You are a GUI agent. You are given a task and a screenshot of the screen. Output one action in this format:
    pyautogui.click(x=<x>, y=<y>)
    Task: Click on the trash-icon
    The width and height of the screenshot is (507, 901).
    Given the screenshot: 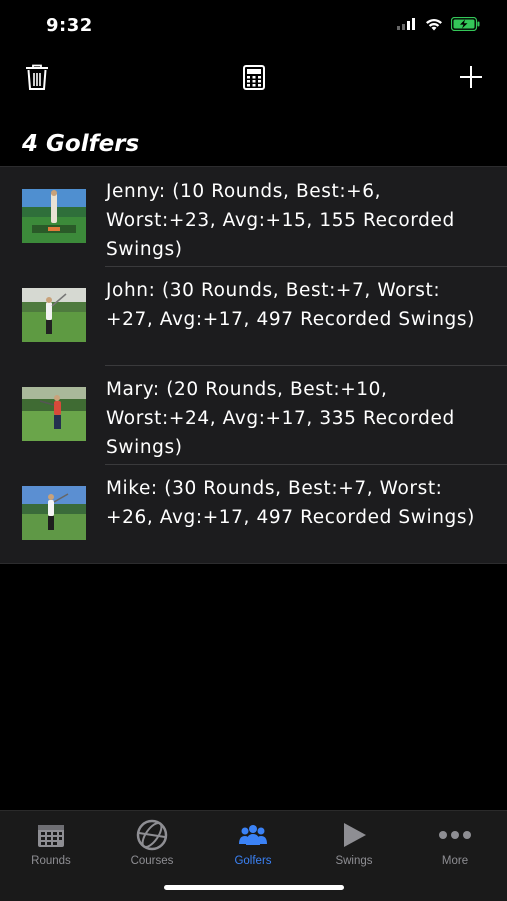 What is the action you would take?
    pyautogui.click(x=37, y=77)
    